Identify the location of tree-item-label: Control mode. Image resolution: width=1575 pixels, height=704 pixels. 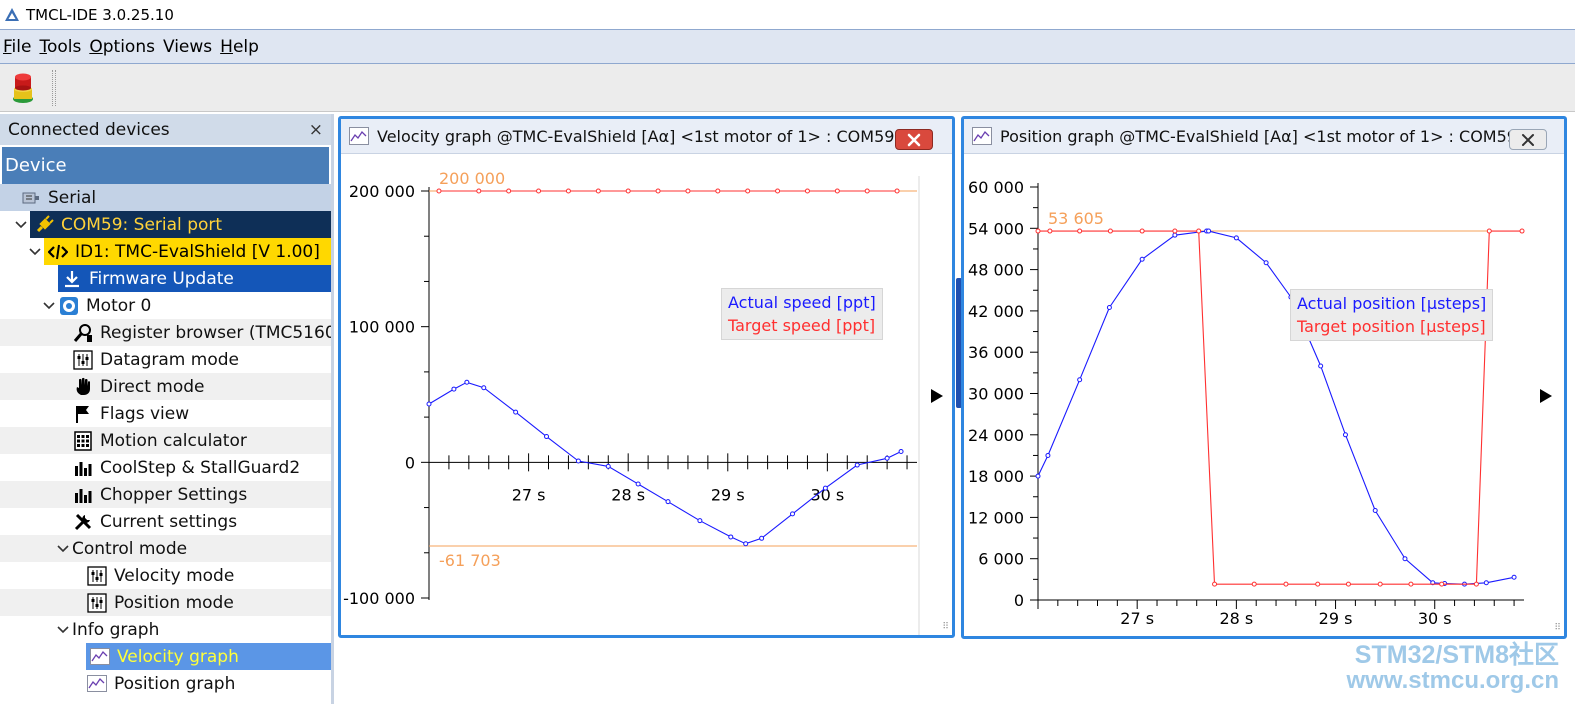
(130, 548).